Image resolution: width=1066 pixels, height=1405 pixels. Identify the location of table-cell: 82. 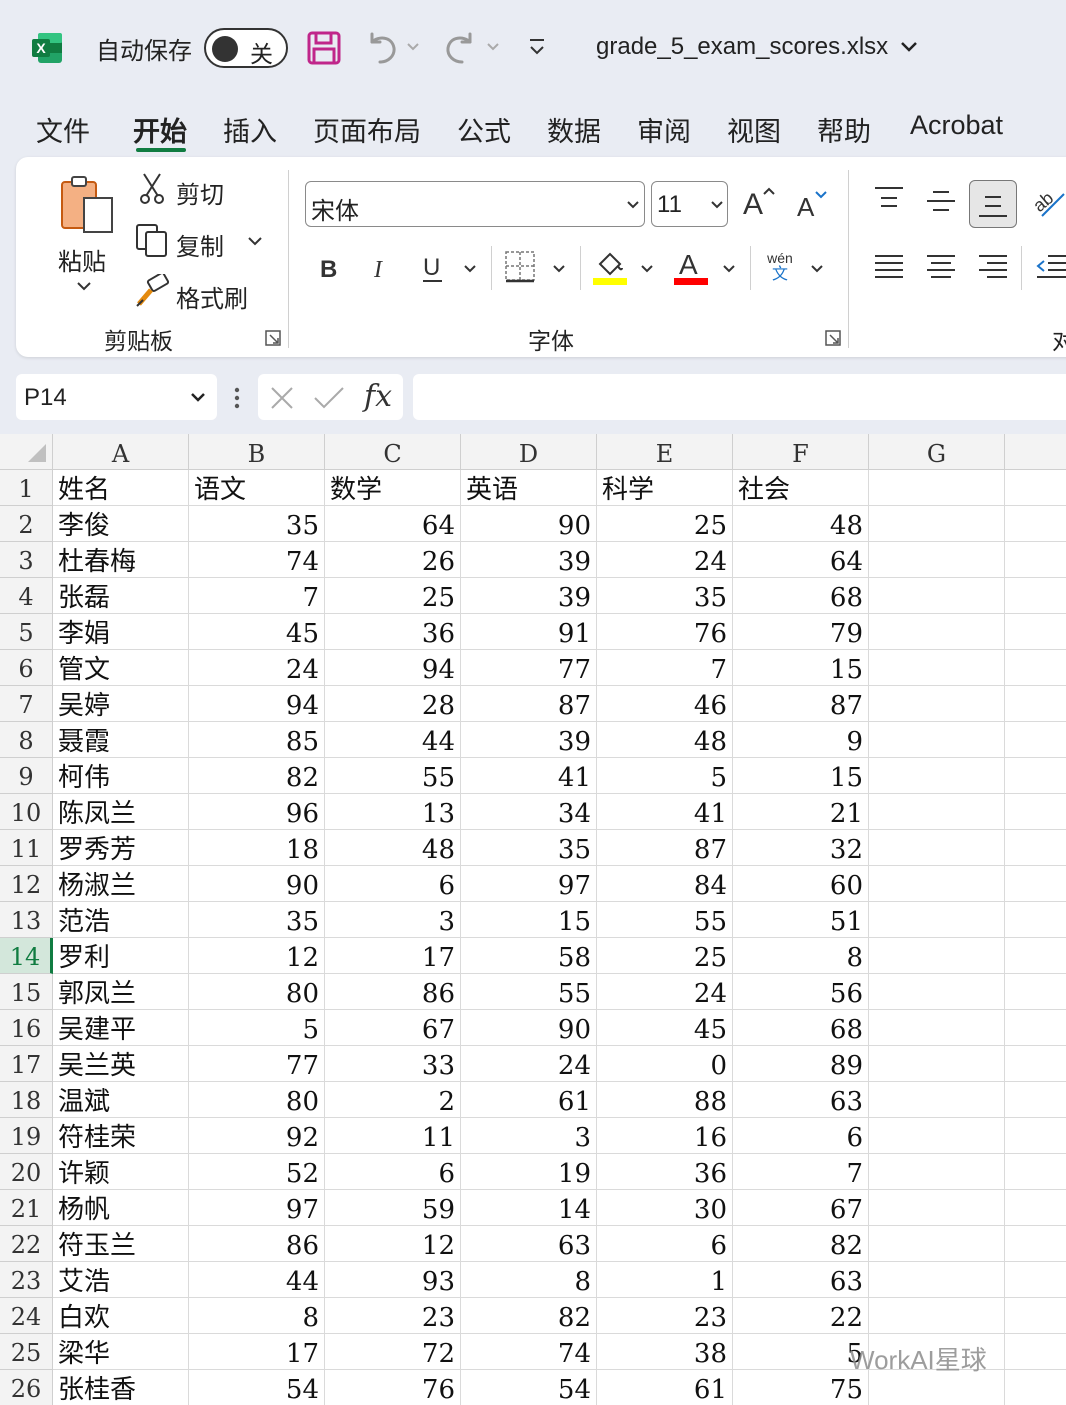
(257, 776).